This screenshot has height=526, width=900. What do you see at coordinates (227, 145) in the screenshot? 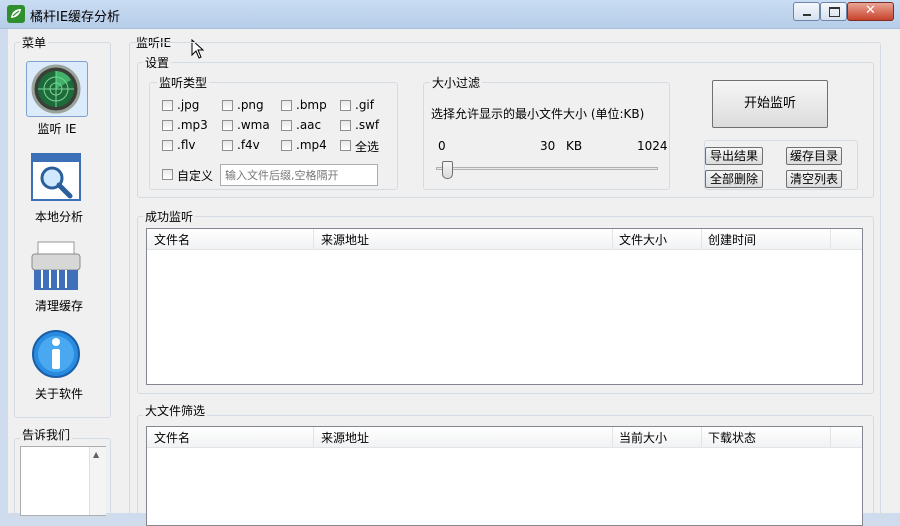
I see `checkbox-f4v` at bounding box center [227, 145].